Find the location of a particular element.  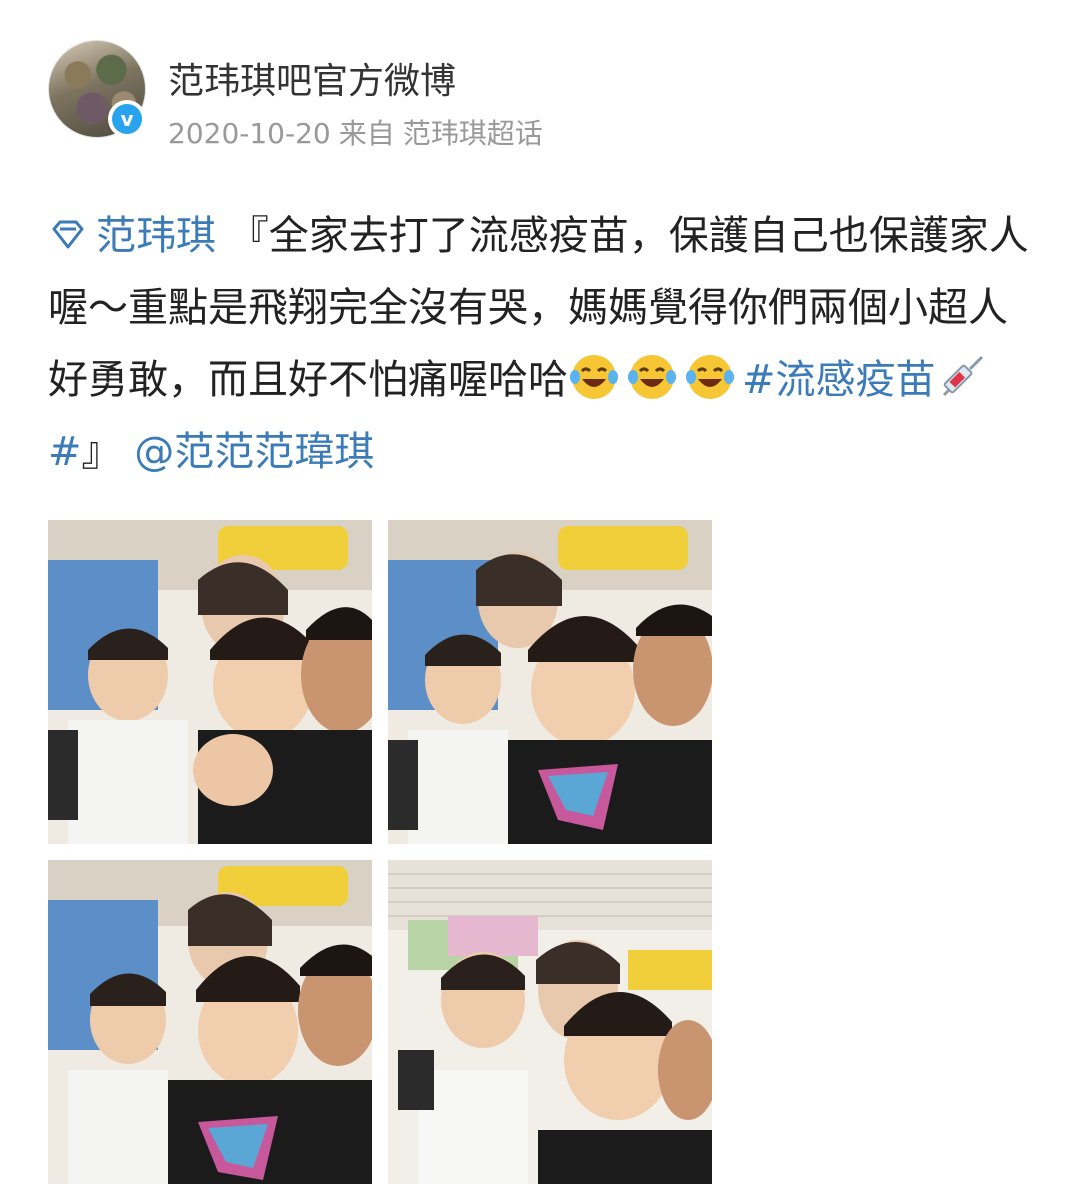

verified-badge: v is located at coordinates (127, 119).